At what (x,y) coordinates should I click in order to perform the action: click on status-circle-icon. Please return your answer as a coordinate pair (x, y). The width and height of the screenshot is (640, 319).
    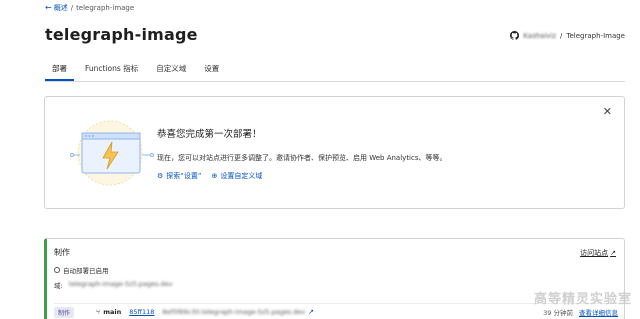
    Looking at the image, I should click on (57, 270).